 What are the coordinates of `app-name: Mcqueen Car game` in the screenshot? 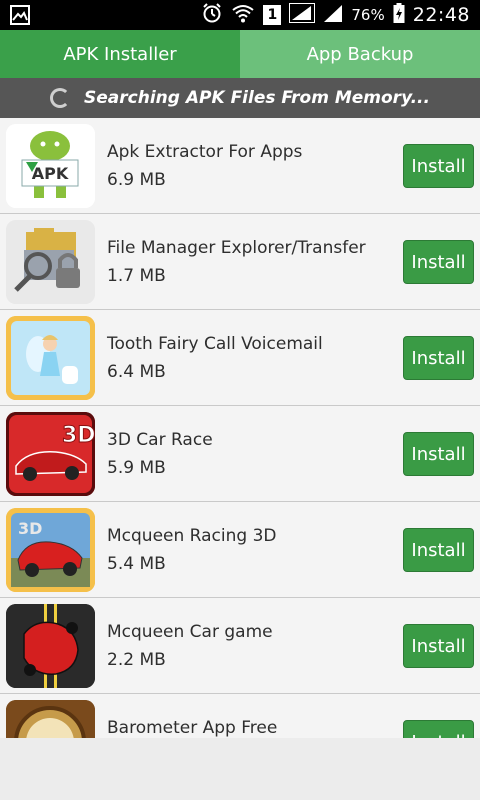 It's located at (190, 632).